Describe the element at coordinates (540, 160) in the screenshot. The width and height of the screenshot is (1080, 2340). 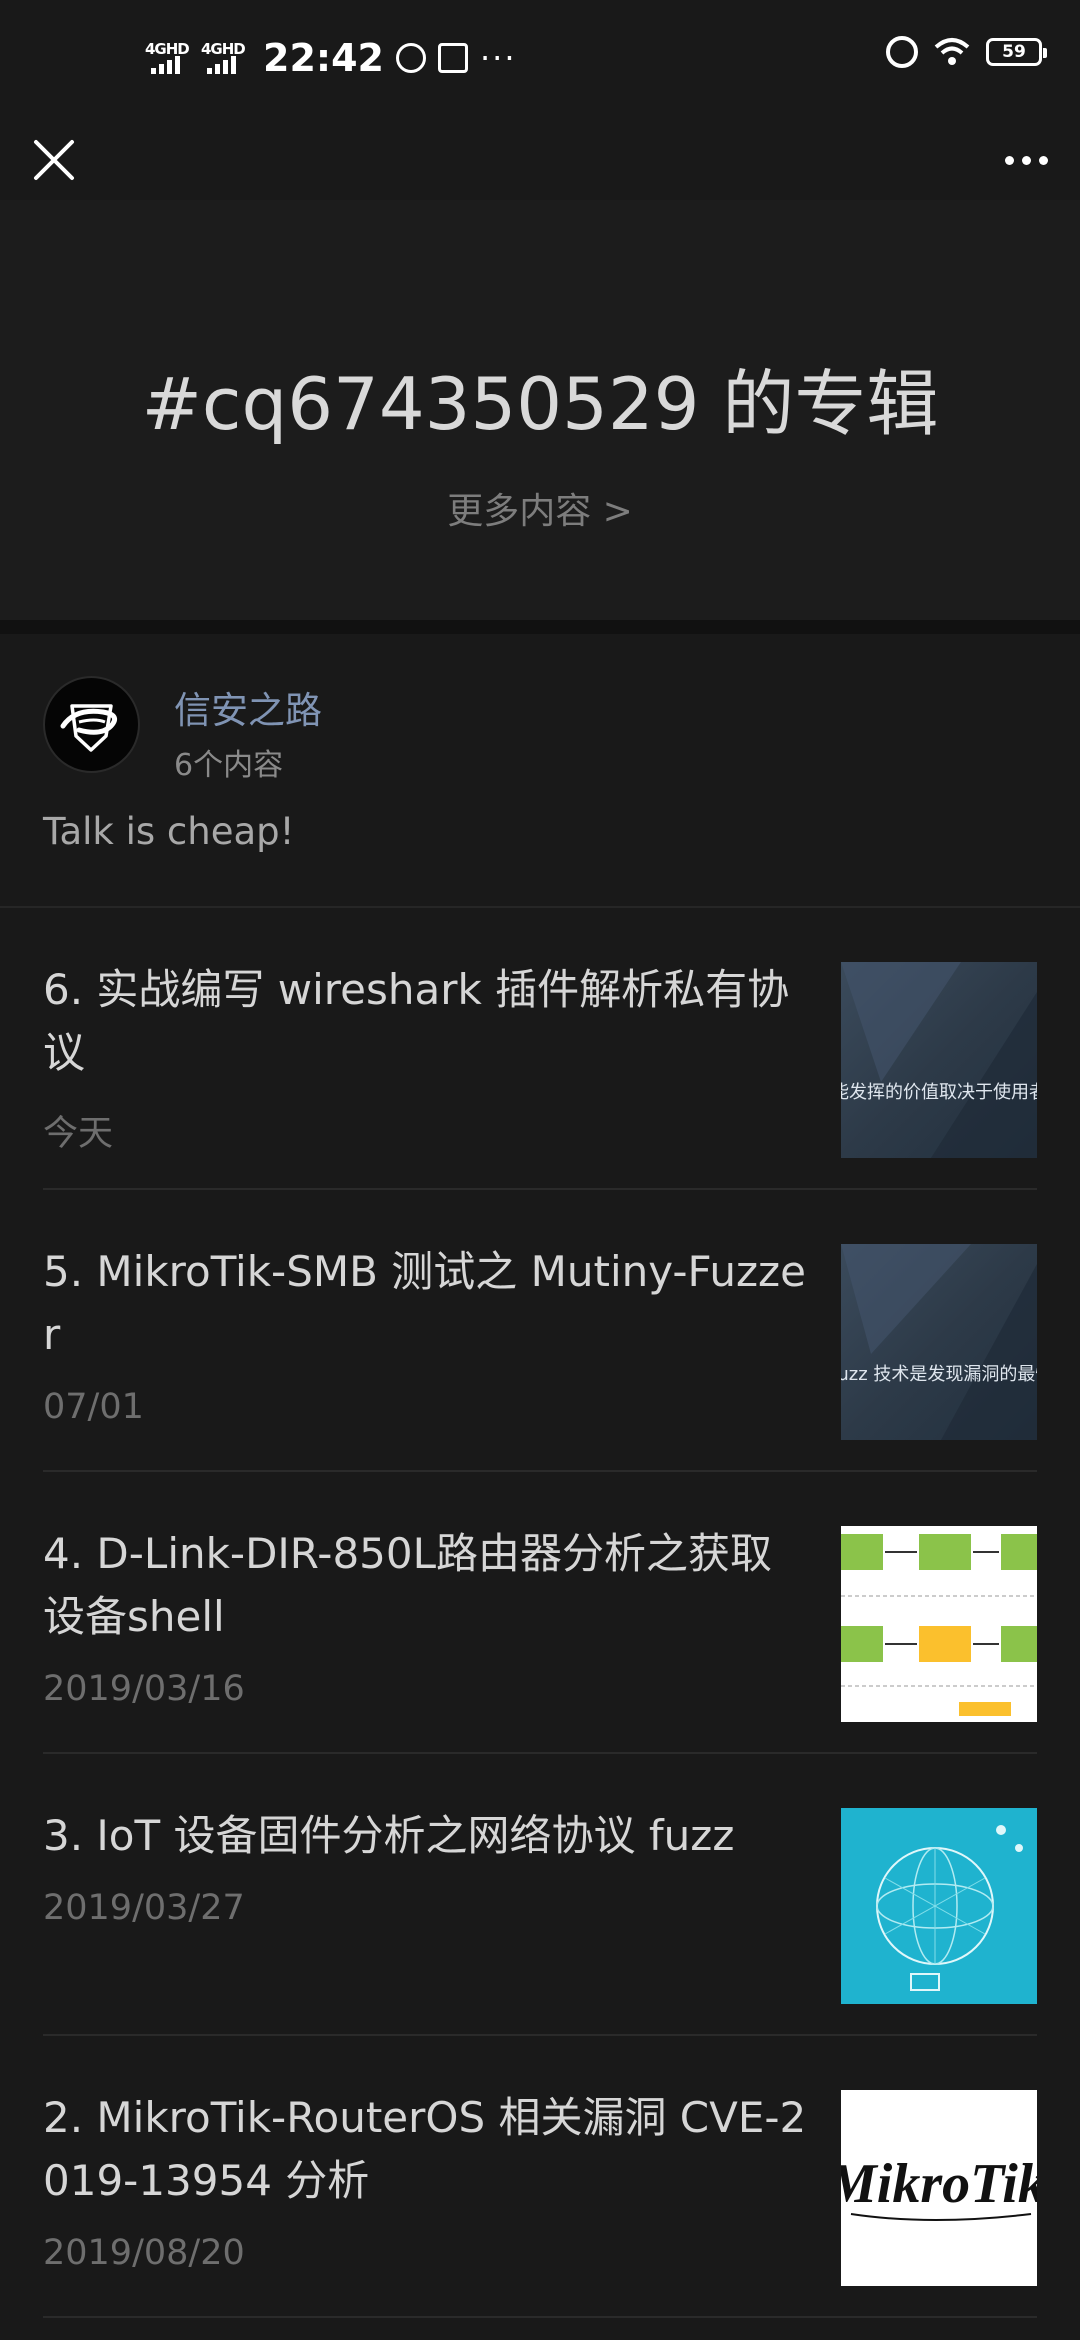
I see `top-bar` at that location.